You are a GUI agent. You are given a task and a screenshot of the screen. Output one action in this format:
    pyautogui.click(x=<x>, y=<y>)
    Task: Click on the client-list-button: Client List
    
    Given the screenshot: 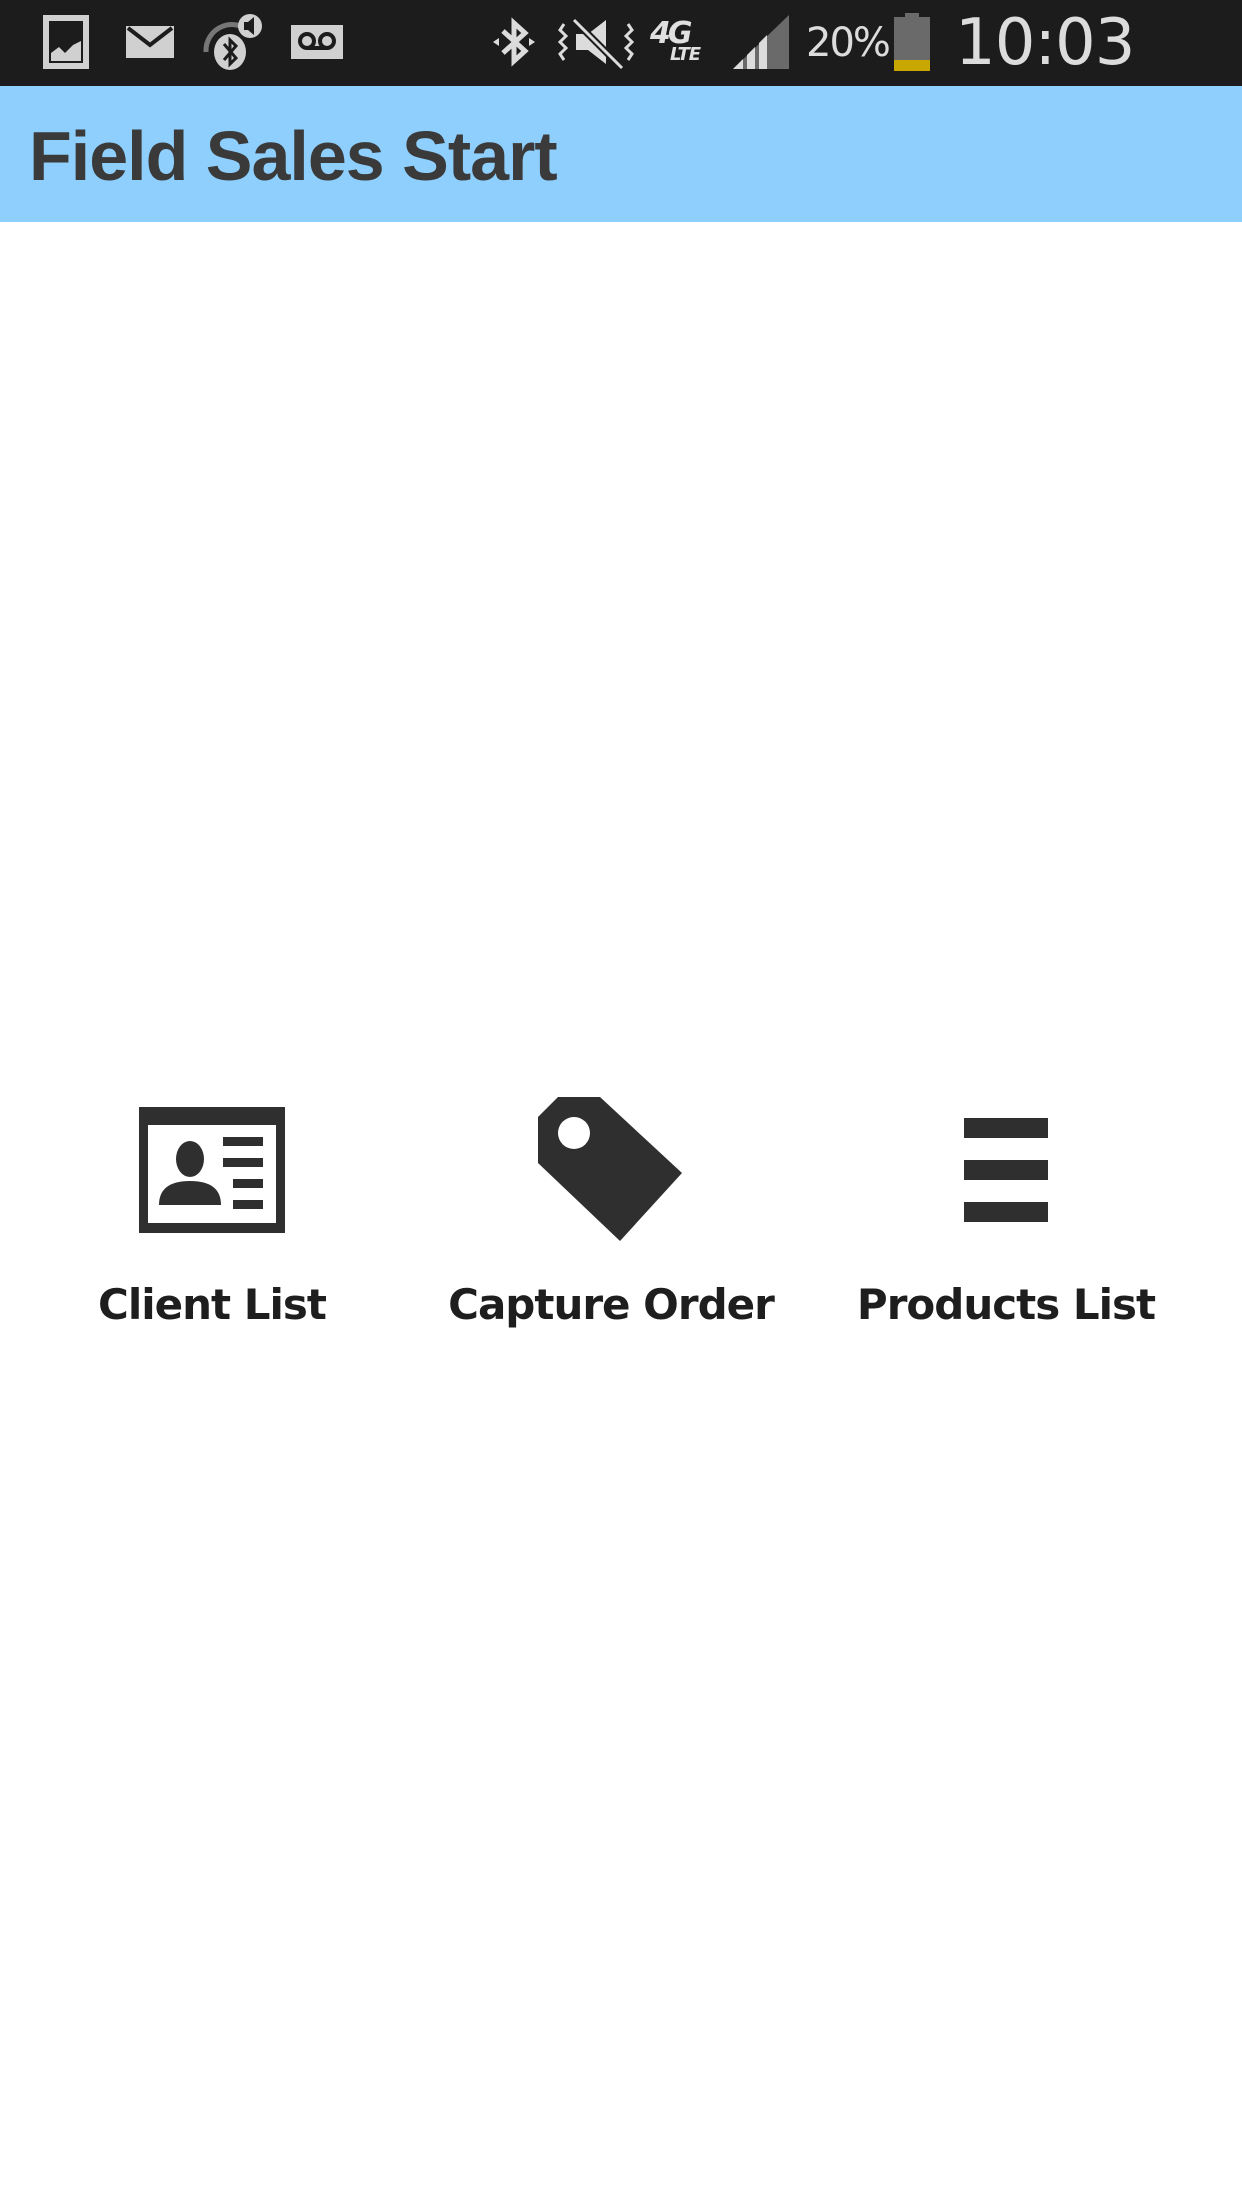 What is the action you would take?
    pyautogui.click(x=212, y=1220)
    